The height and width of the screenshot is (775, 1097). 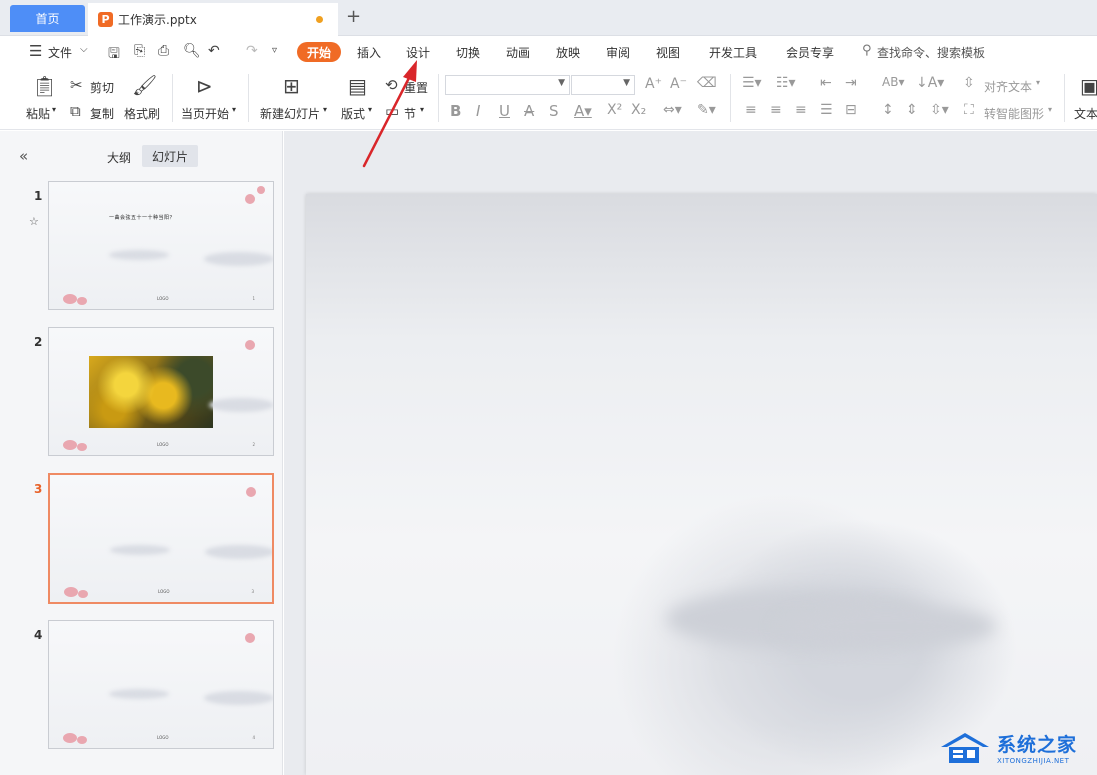 What do you see at coordinates (1038, 82) in the screenshot?
I see `align-text-dropdown-icon: ▾` at bounding box center [1038, 82].